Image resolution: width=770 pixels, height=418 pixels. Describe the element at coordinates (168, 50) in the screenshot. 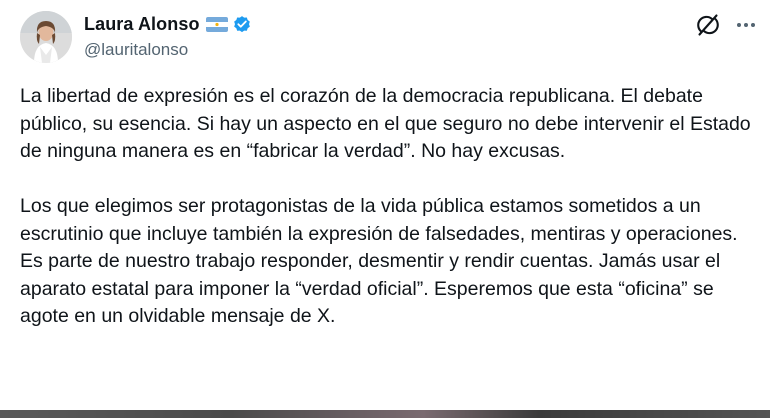

I see `handle: @lauritalonso` at that location.